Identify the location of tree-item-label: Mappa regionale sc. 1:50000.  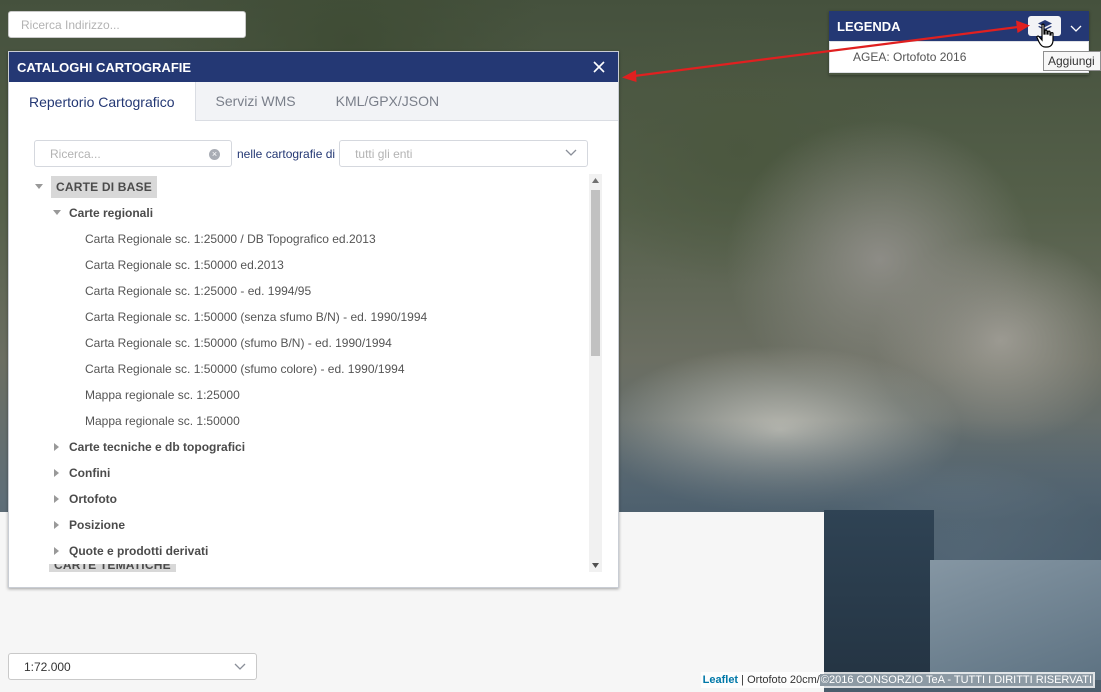
(162, 421).